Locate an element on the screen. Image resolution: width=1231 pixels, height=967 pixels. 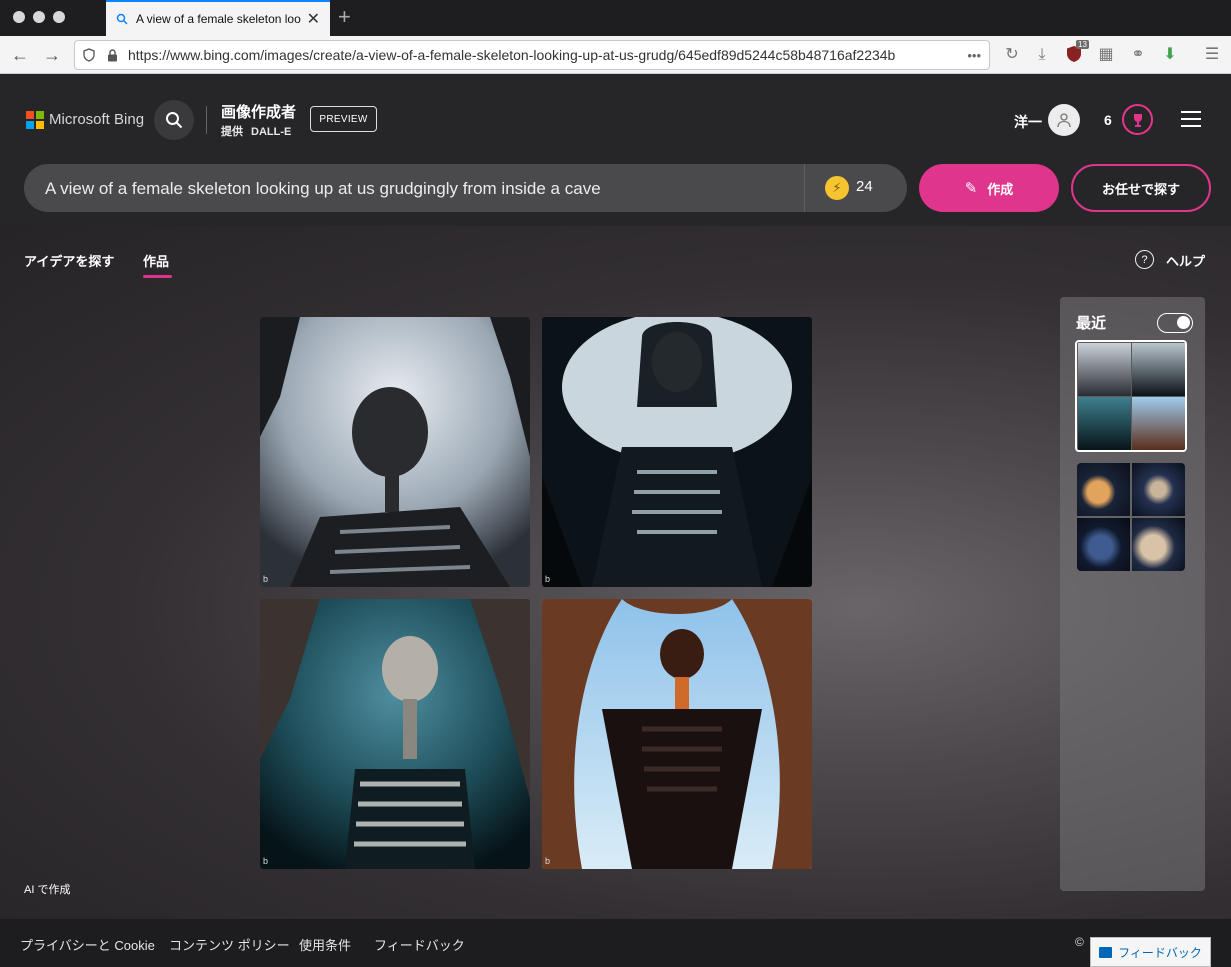
create-button: ✎ 作成 is located at coordinates (989, 188).